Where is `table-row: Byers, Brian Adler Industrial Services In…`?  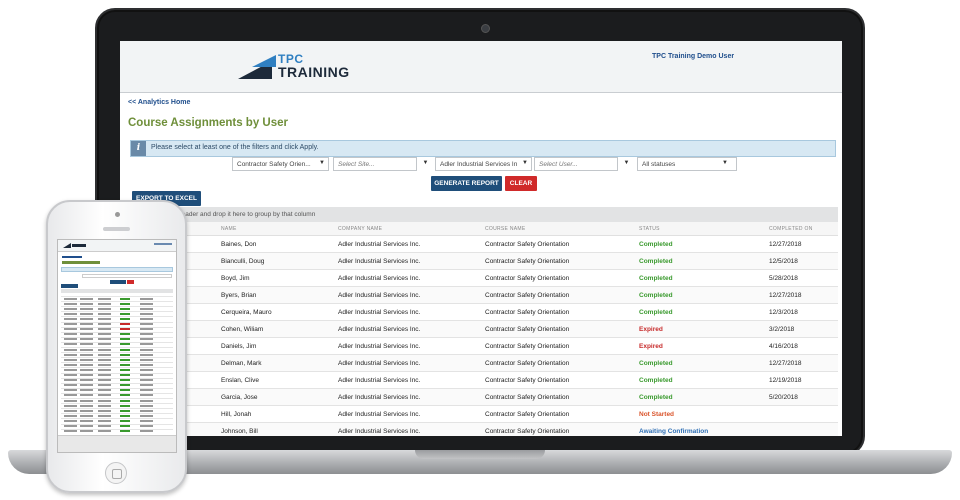
table-row: Byers, Brian Adler Industrial Services In… is located at coordinates (484, 295).